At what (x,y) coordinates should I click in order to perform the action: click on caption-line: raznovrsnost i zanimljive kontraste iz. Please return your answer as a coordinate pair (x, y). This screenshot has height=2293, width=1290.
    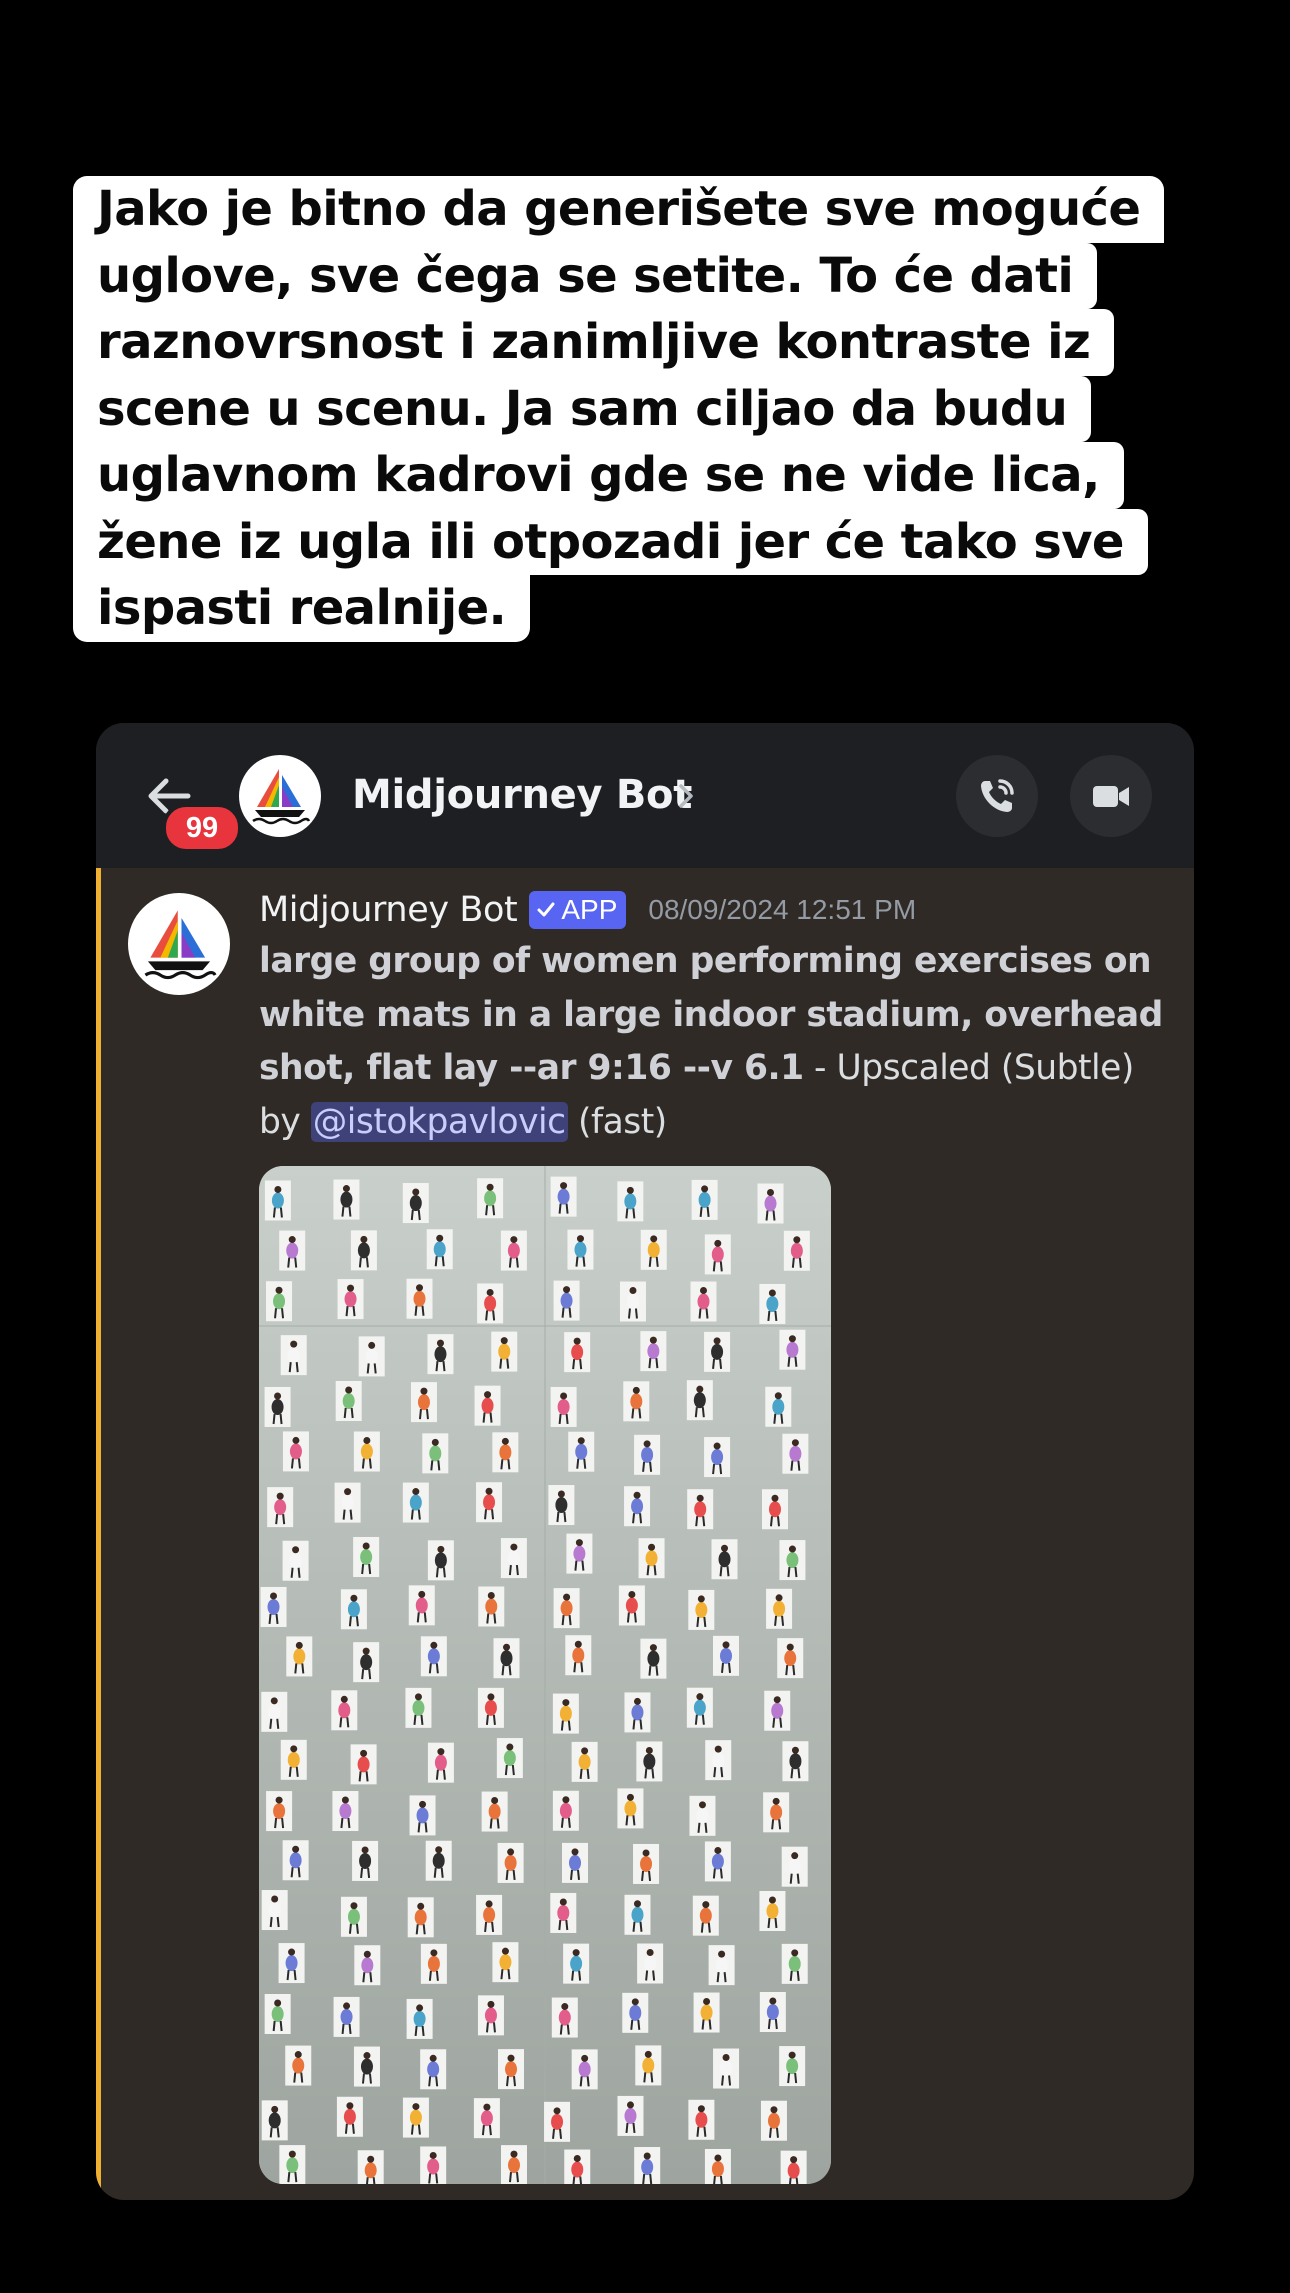
    Looking at the image, I should click on (594, 342).